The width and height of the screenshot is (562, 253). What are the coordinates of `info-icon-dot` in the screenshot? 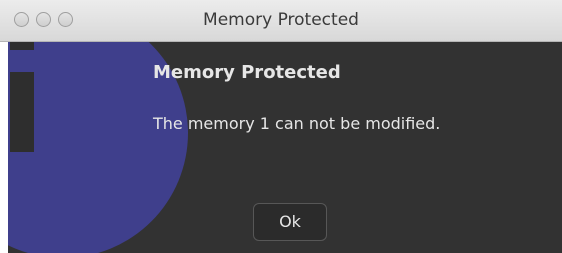 It's located at (22, 46).